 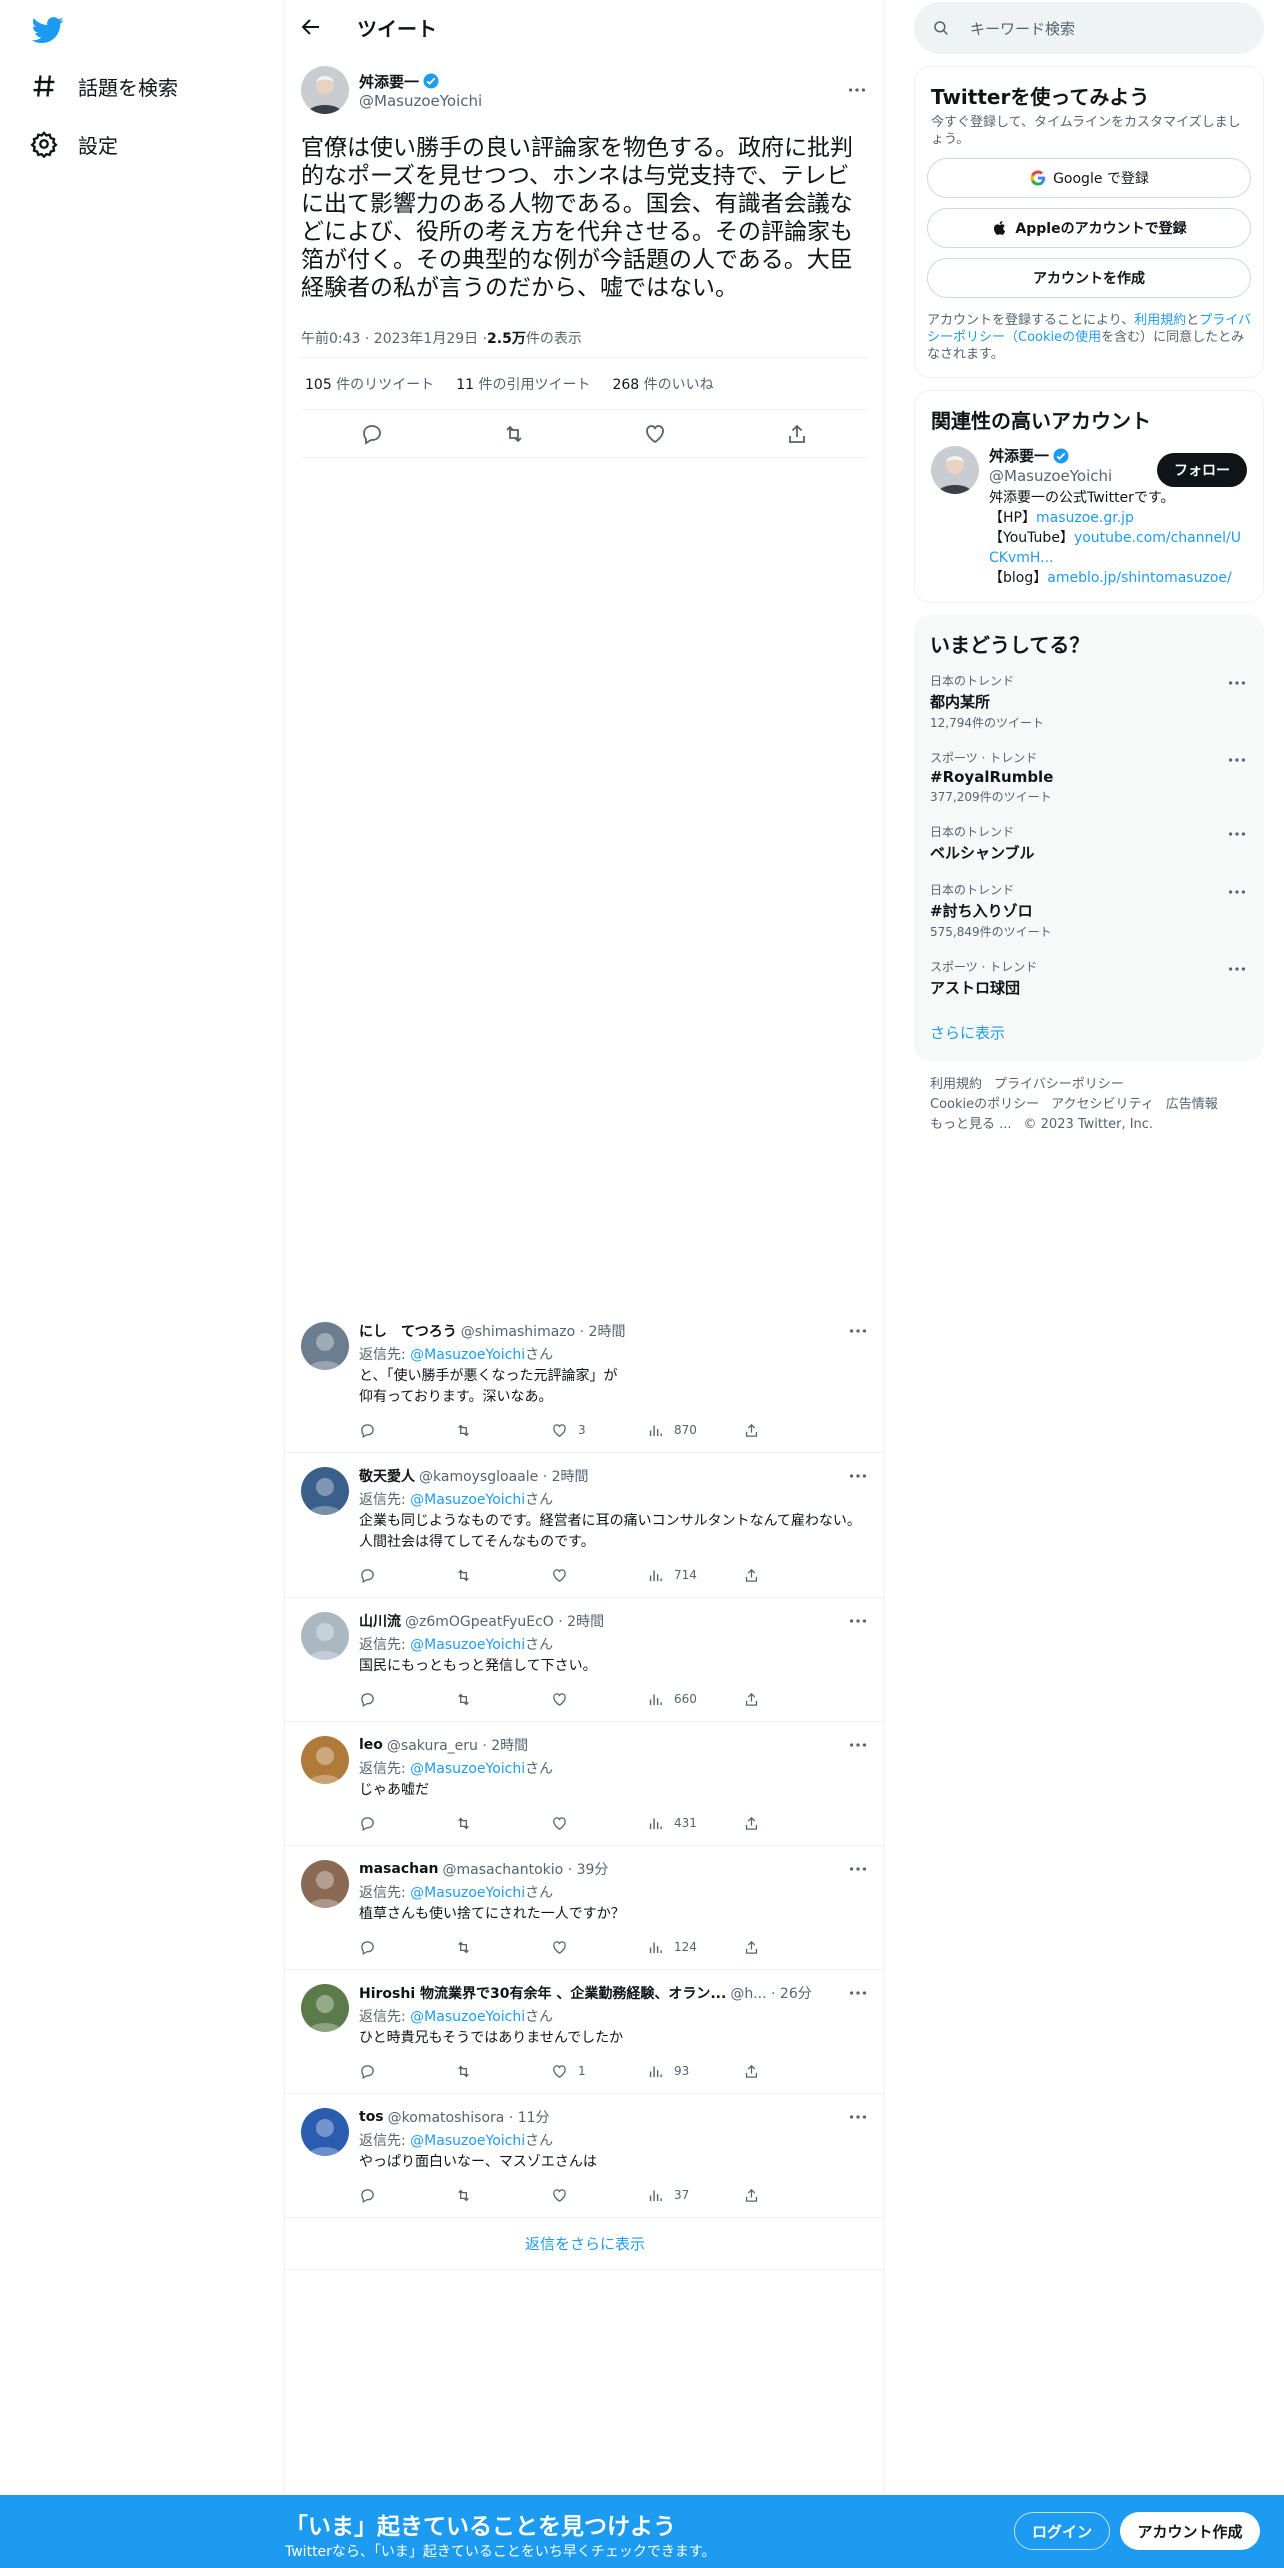 What do you see at coordinates (588, 1870) in the screenshot?
I see `reply-time: · 39分` at bounding box center [588, 1870].